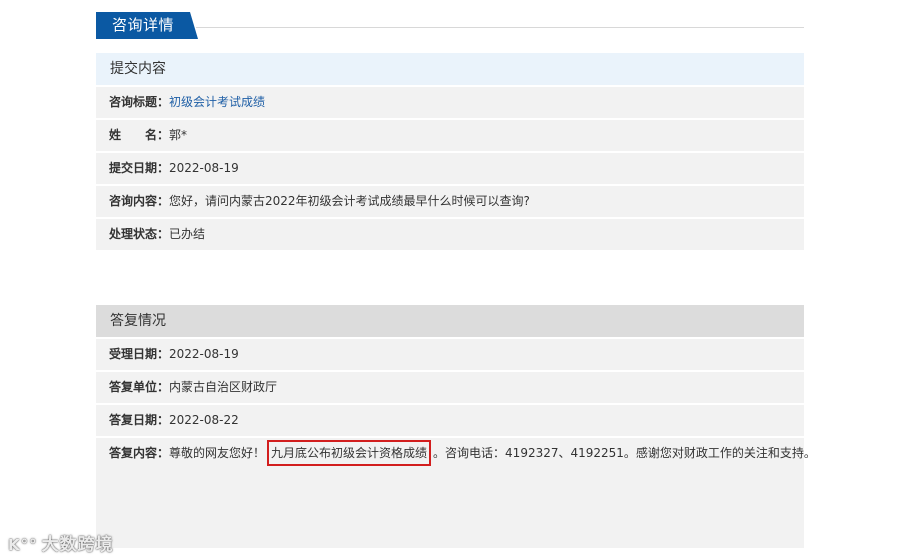 The height and width of the screenshot is (560, 900). Describe the element at coordinates (450, 387) in the screenshot. I see `reply-unit-row: 答复单位：内蒙古自治区财政厅` at that location.